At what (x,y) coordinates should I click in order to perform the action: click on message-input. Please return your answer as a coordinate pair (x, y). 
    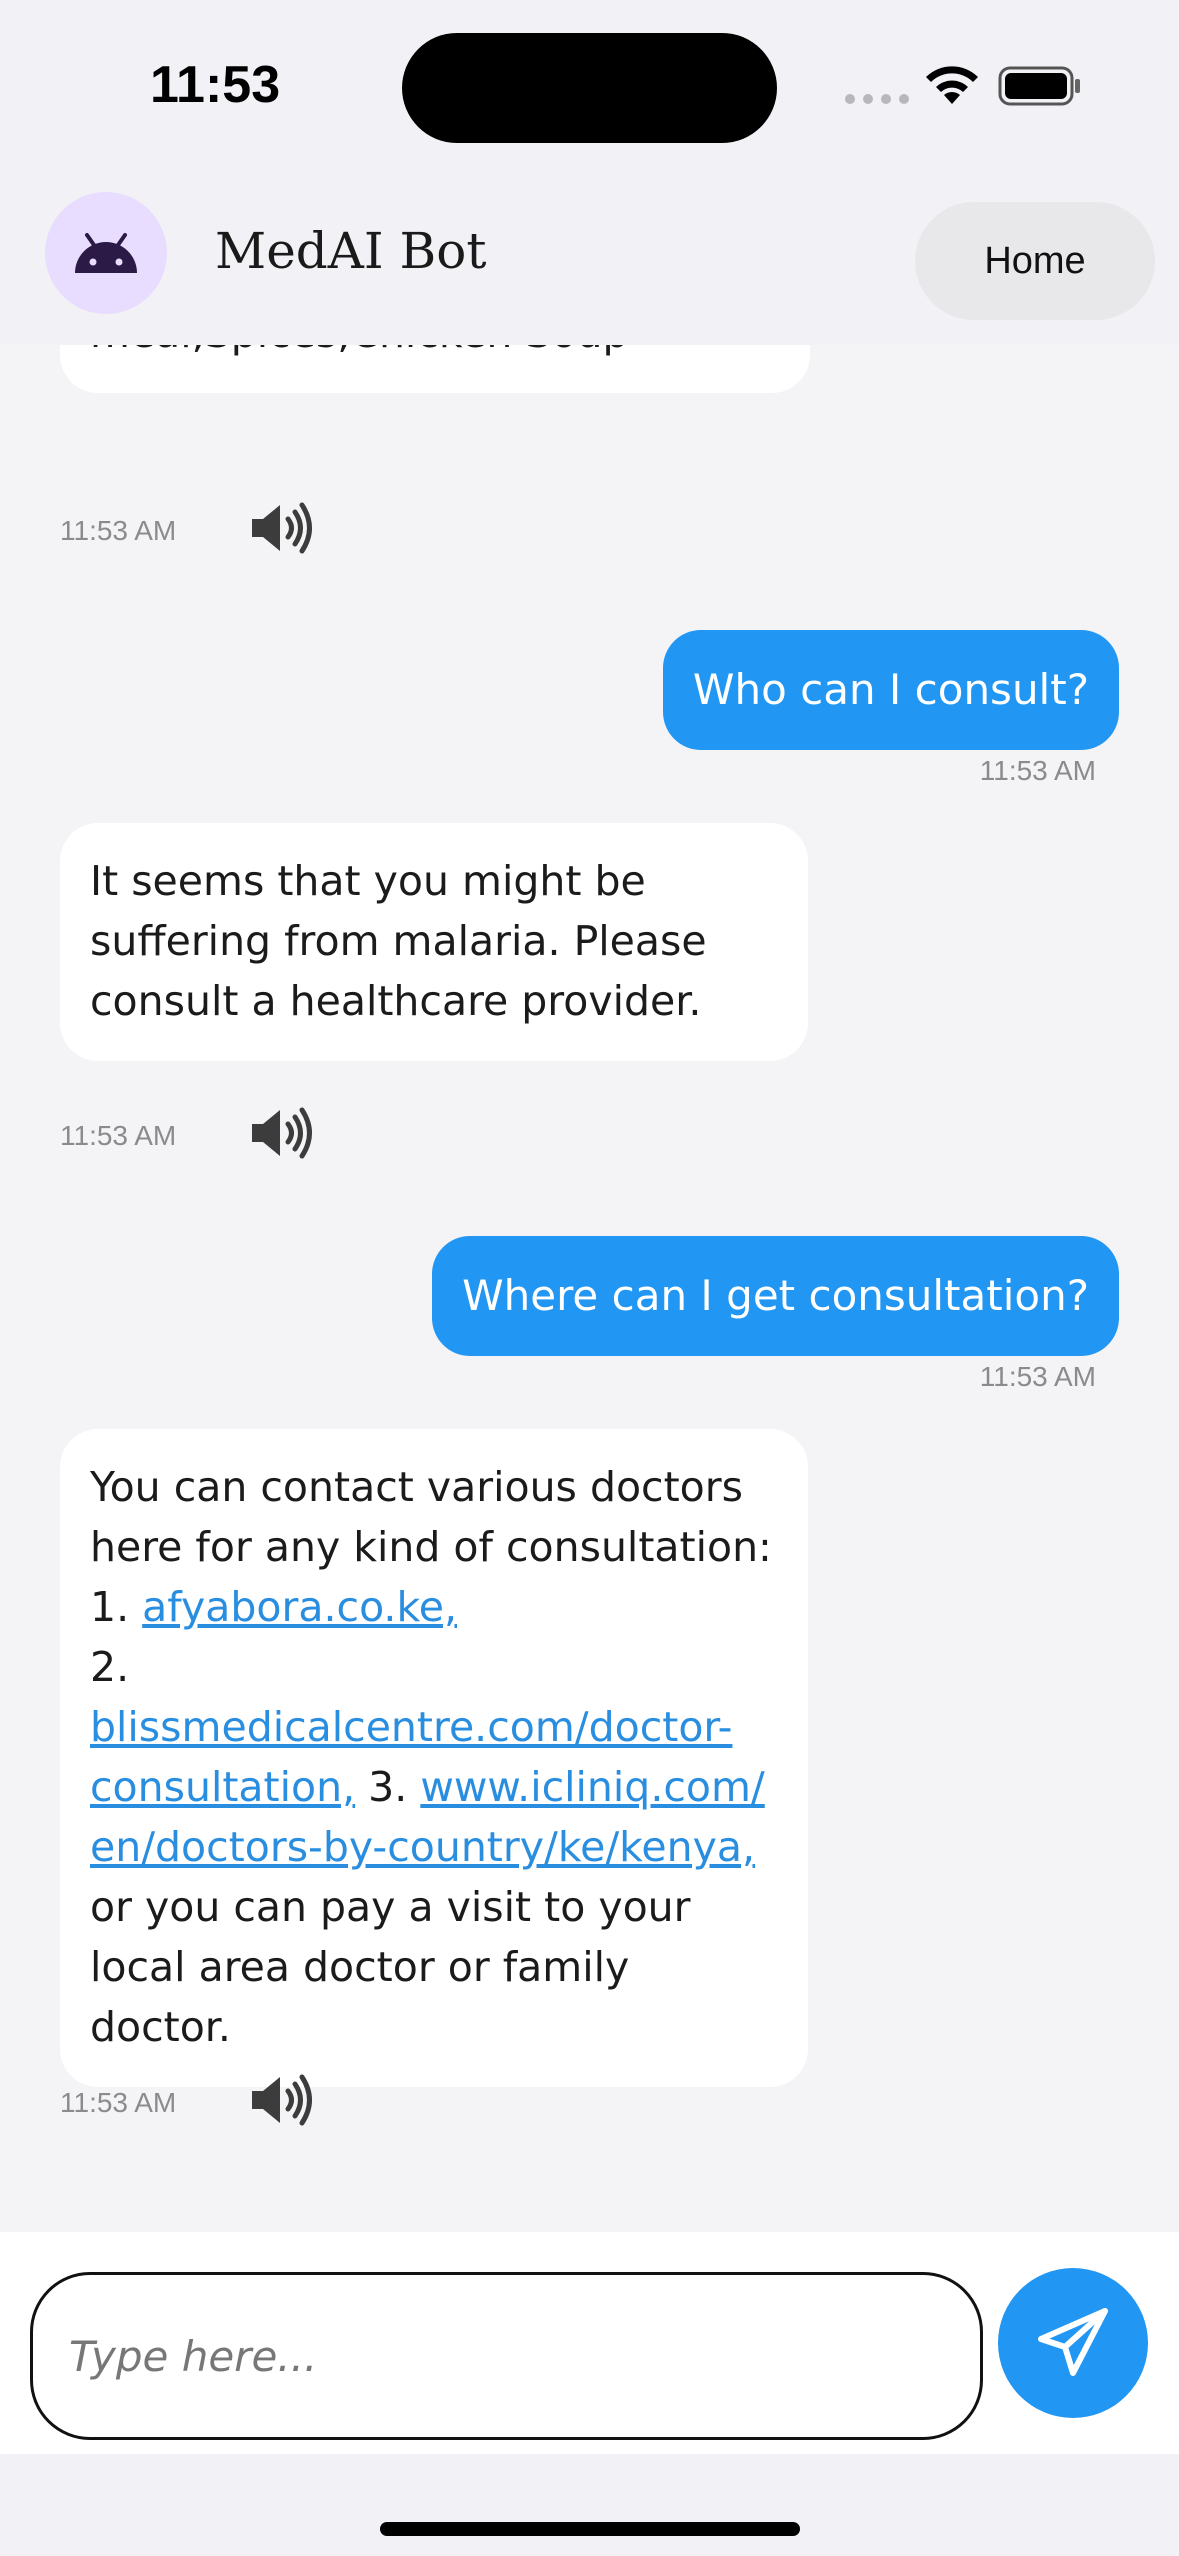
    Looking at the image, I should click on (506, 2356).